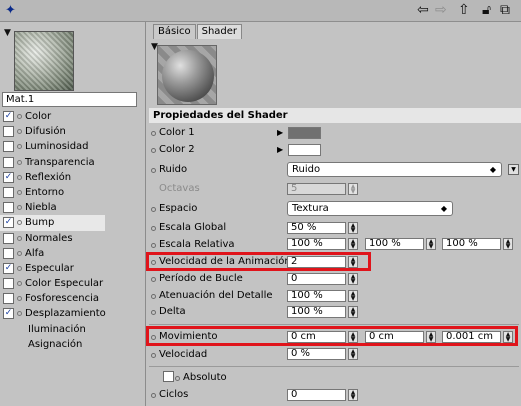 The width and height of the screenshot is (521, 406). Describe the element at coordinates (187, 75) in the screenshot. I see `shader-preview` at that location.